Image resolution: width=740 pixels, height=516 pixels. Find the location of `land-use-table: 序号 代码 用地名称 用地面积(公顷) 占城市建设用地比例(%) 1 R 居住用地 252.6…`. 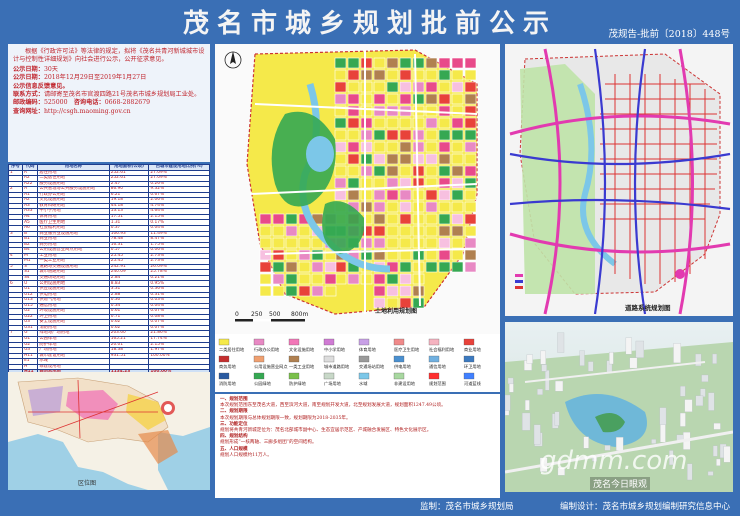

land-use-table: 序号 代码 用地名称 用地面积(公顷) 占城市建设用地比例(%) 1 R 居住用地 252.6… is located at coordinates (108, 270).